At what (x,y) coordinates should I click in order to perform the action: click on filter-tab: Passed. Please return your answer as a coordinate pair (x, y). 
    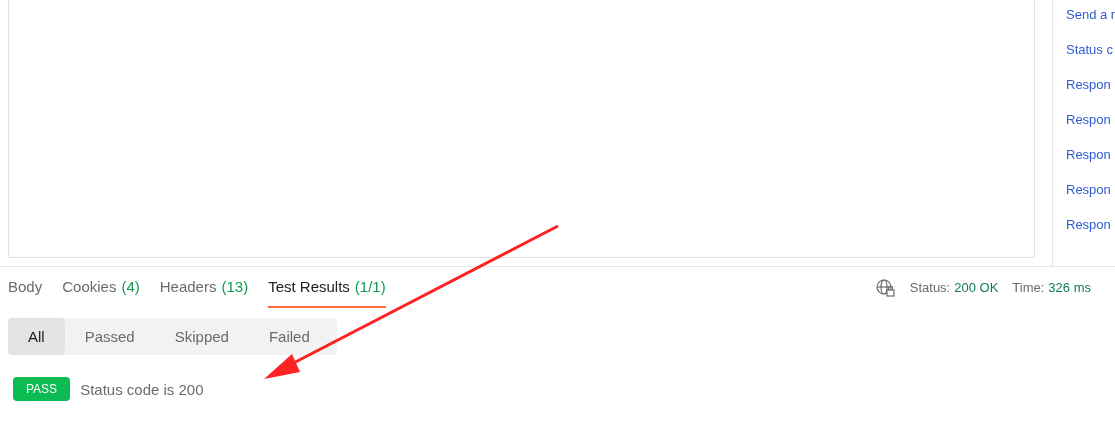
    Looking at the image, I should click on (109, 336).